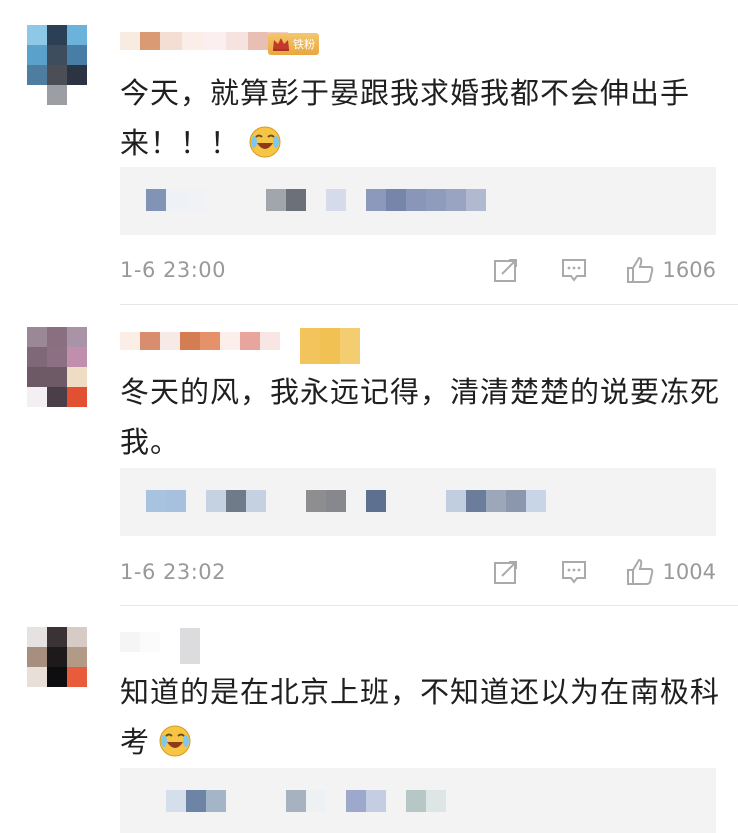 This screenshot has width=738, height=833. I want to click on comment-text: 知道的是在北京上班，不知道还以为在南极科考, so click(420, 717).